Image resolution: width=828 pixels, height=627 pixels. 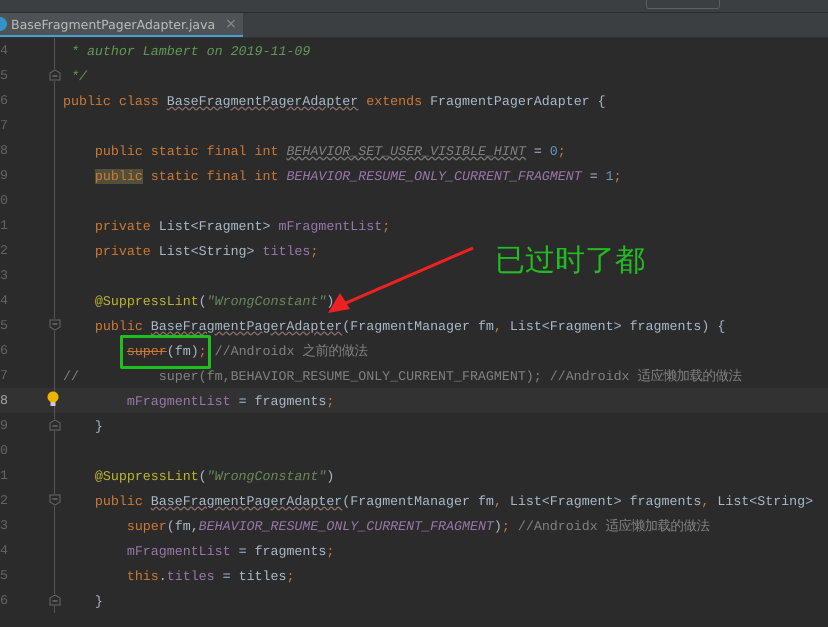 What do you see at coordinates (231, 24) in the screenshot?
I see `close-icon: ×` at bounding box center [231, 24].